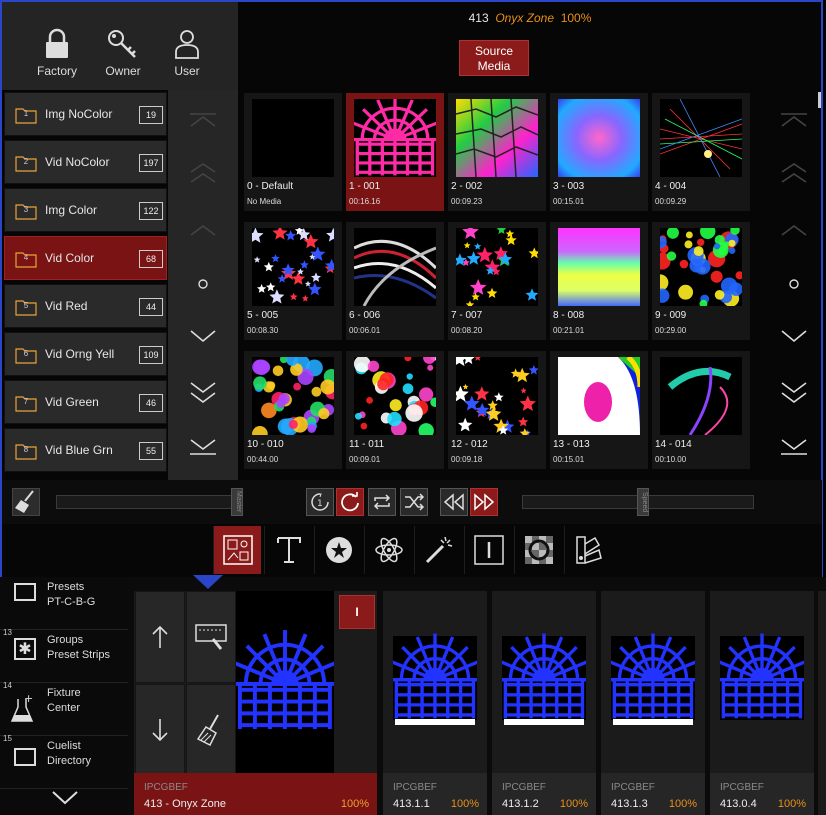 This screenshot has width=826, height=815. What do you see at coordinates (26, 113) in the screenshot?
I see `folder-number: 1` at bounding box center [26, 113].